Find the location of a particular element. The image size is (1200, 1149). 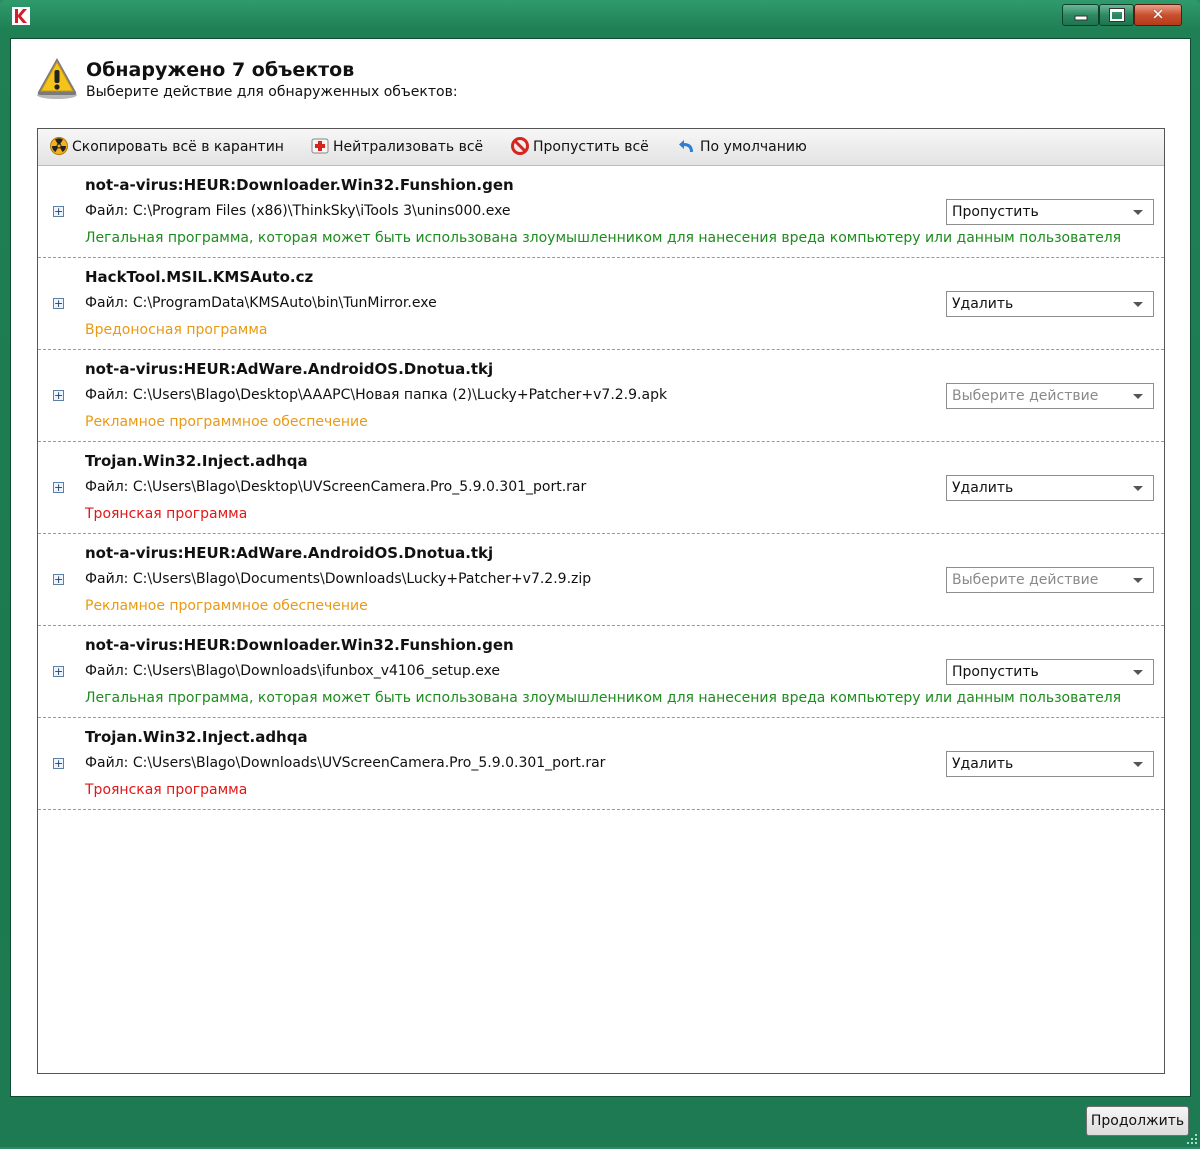

default-label: По умолчанию is located at coordinates (753, 147).